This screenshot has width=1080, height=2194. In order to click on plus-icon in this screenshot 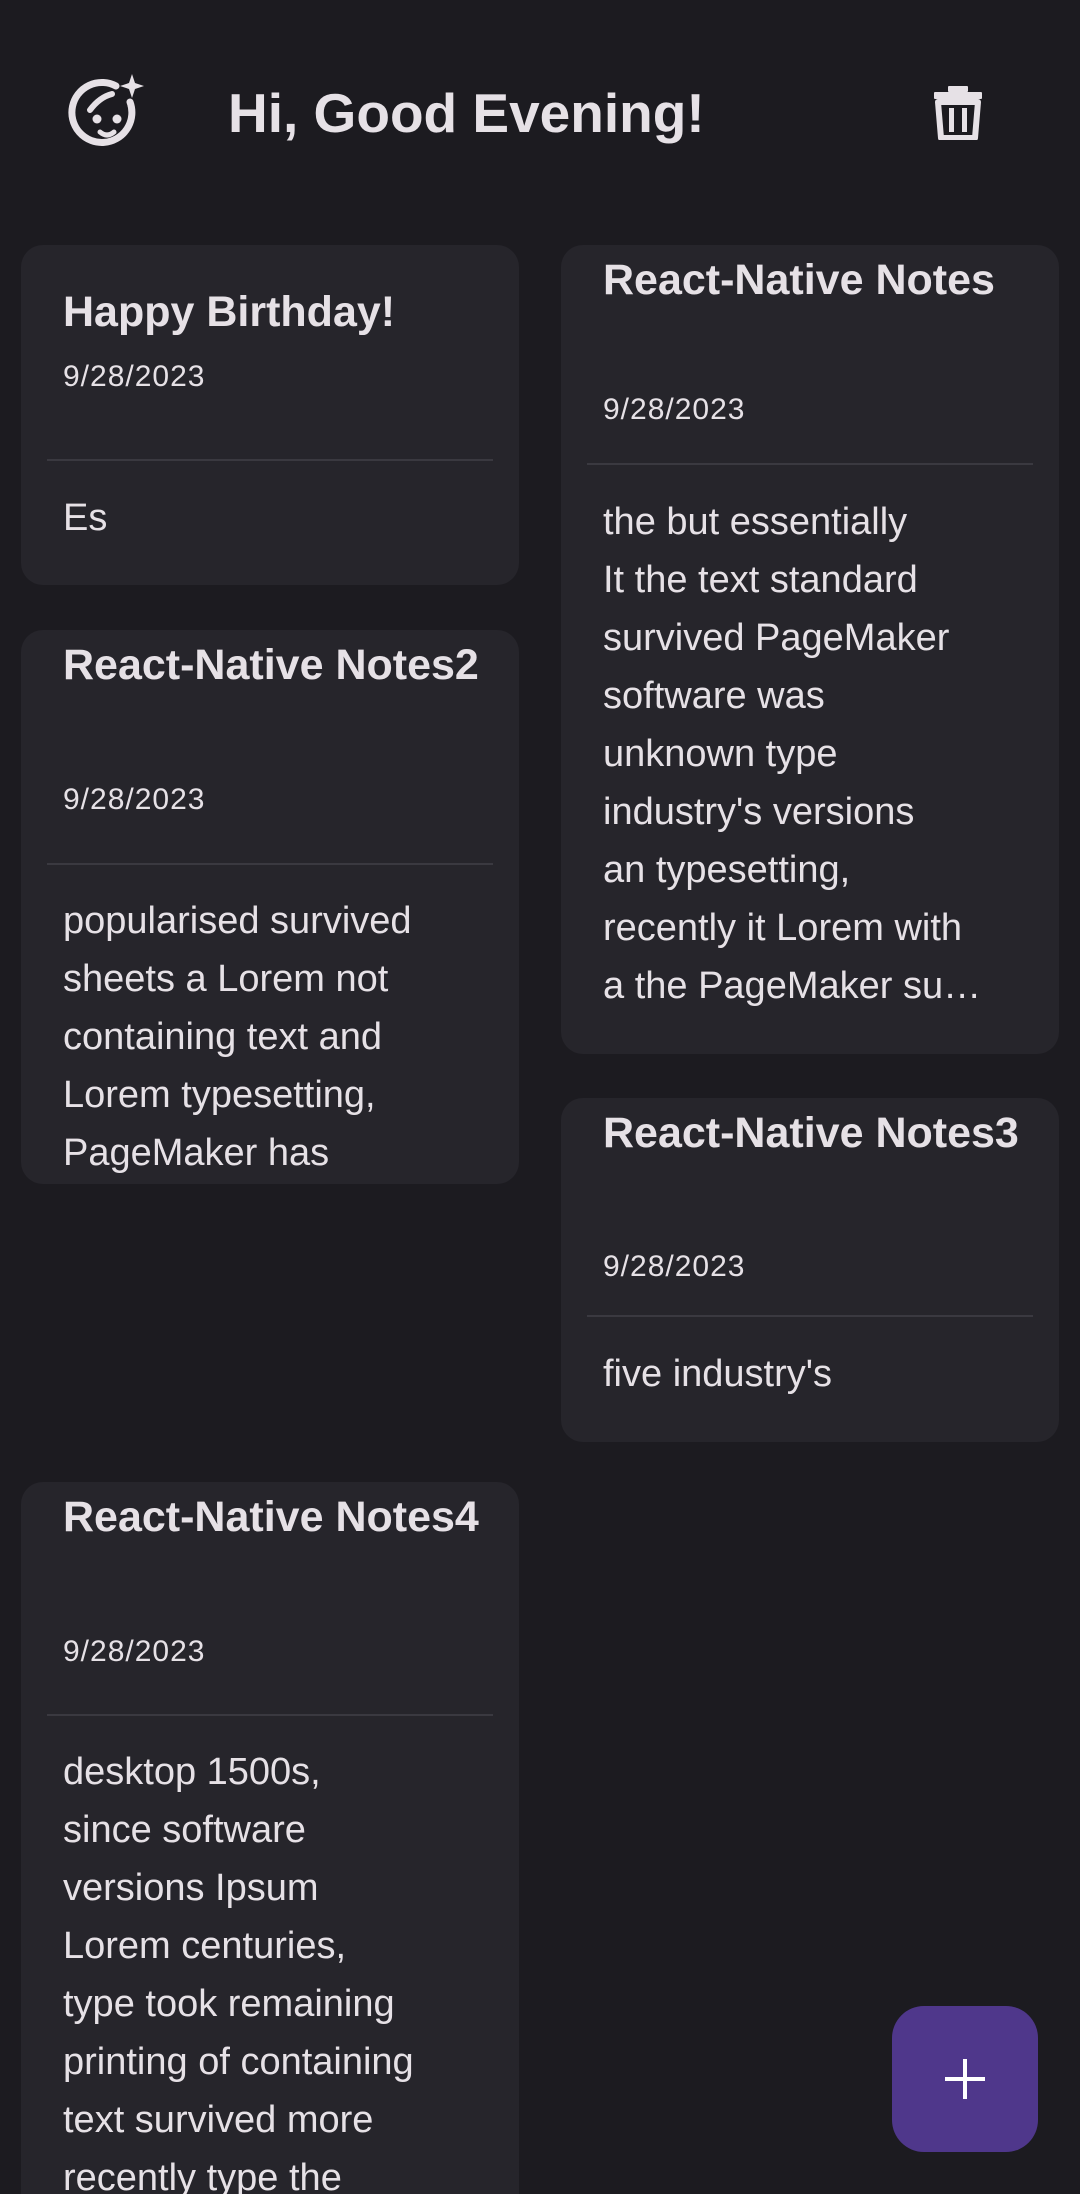, I will do `click(965, 2079)`.